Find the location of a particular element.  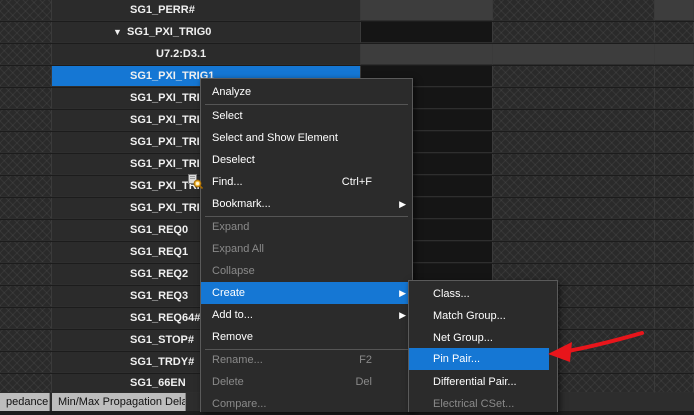

annotation-arrow-shaft is located at coordinates (605, 342).